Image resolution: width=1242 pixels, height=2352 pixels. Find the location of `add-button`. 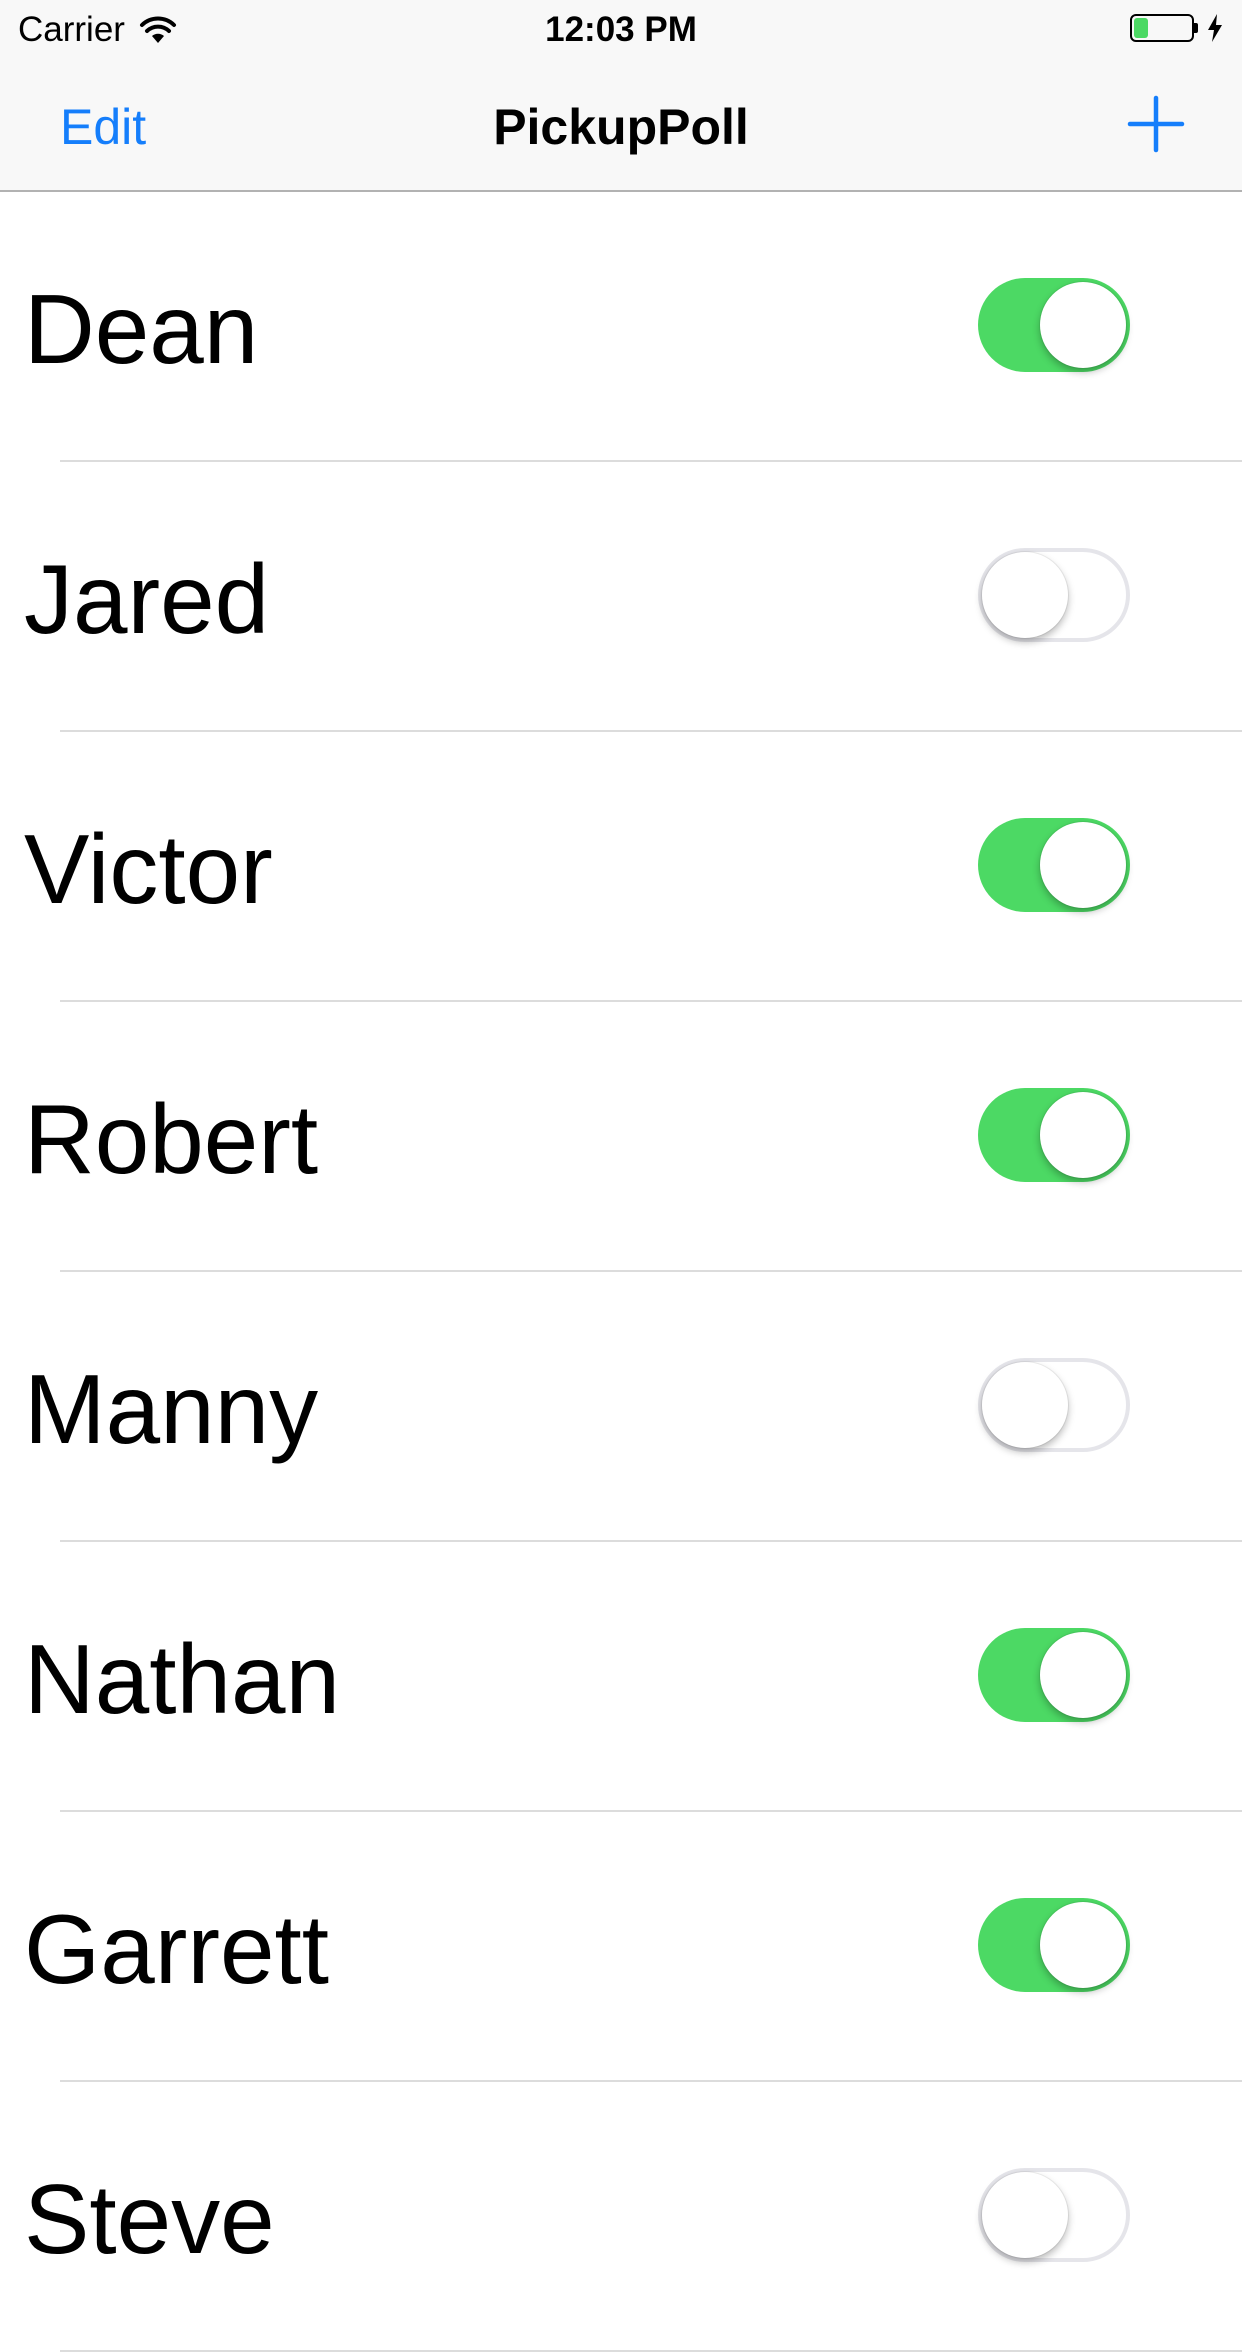

add-button is located at coordinates (1156, 124).